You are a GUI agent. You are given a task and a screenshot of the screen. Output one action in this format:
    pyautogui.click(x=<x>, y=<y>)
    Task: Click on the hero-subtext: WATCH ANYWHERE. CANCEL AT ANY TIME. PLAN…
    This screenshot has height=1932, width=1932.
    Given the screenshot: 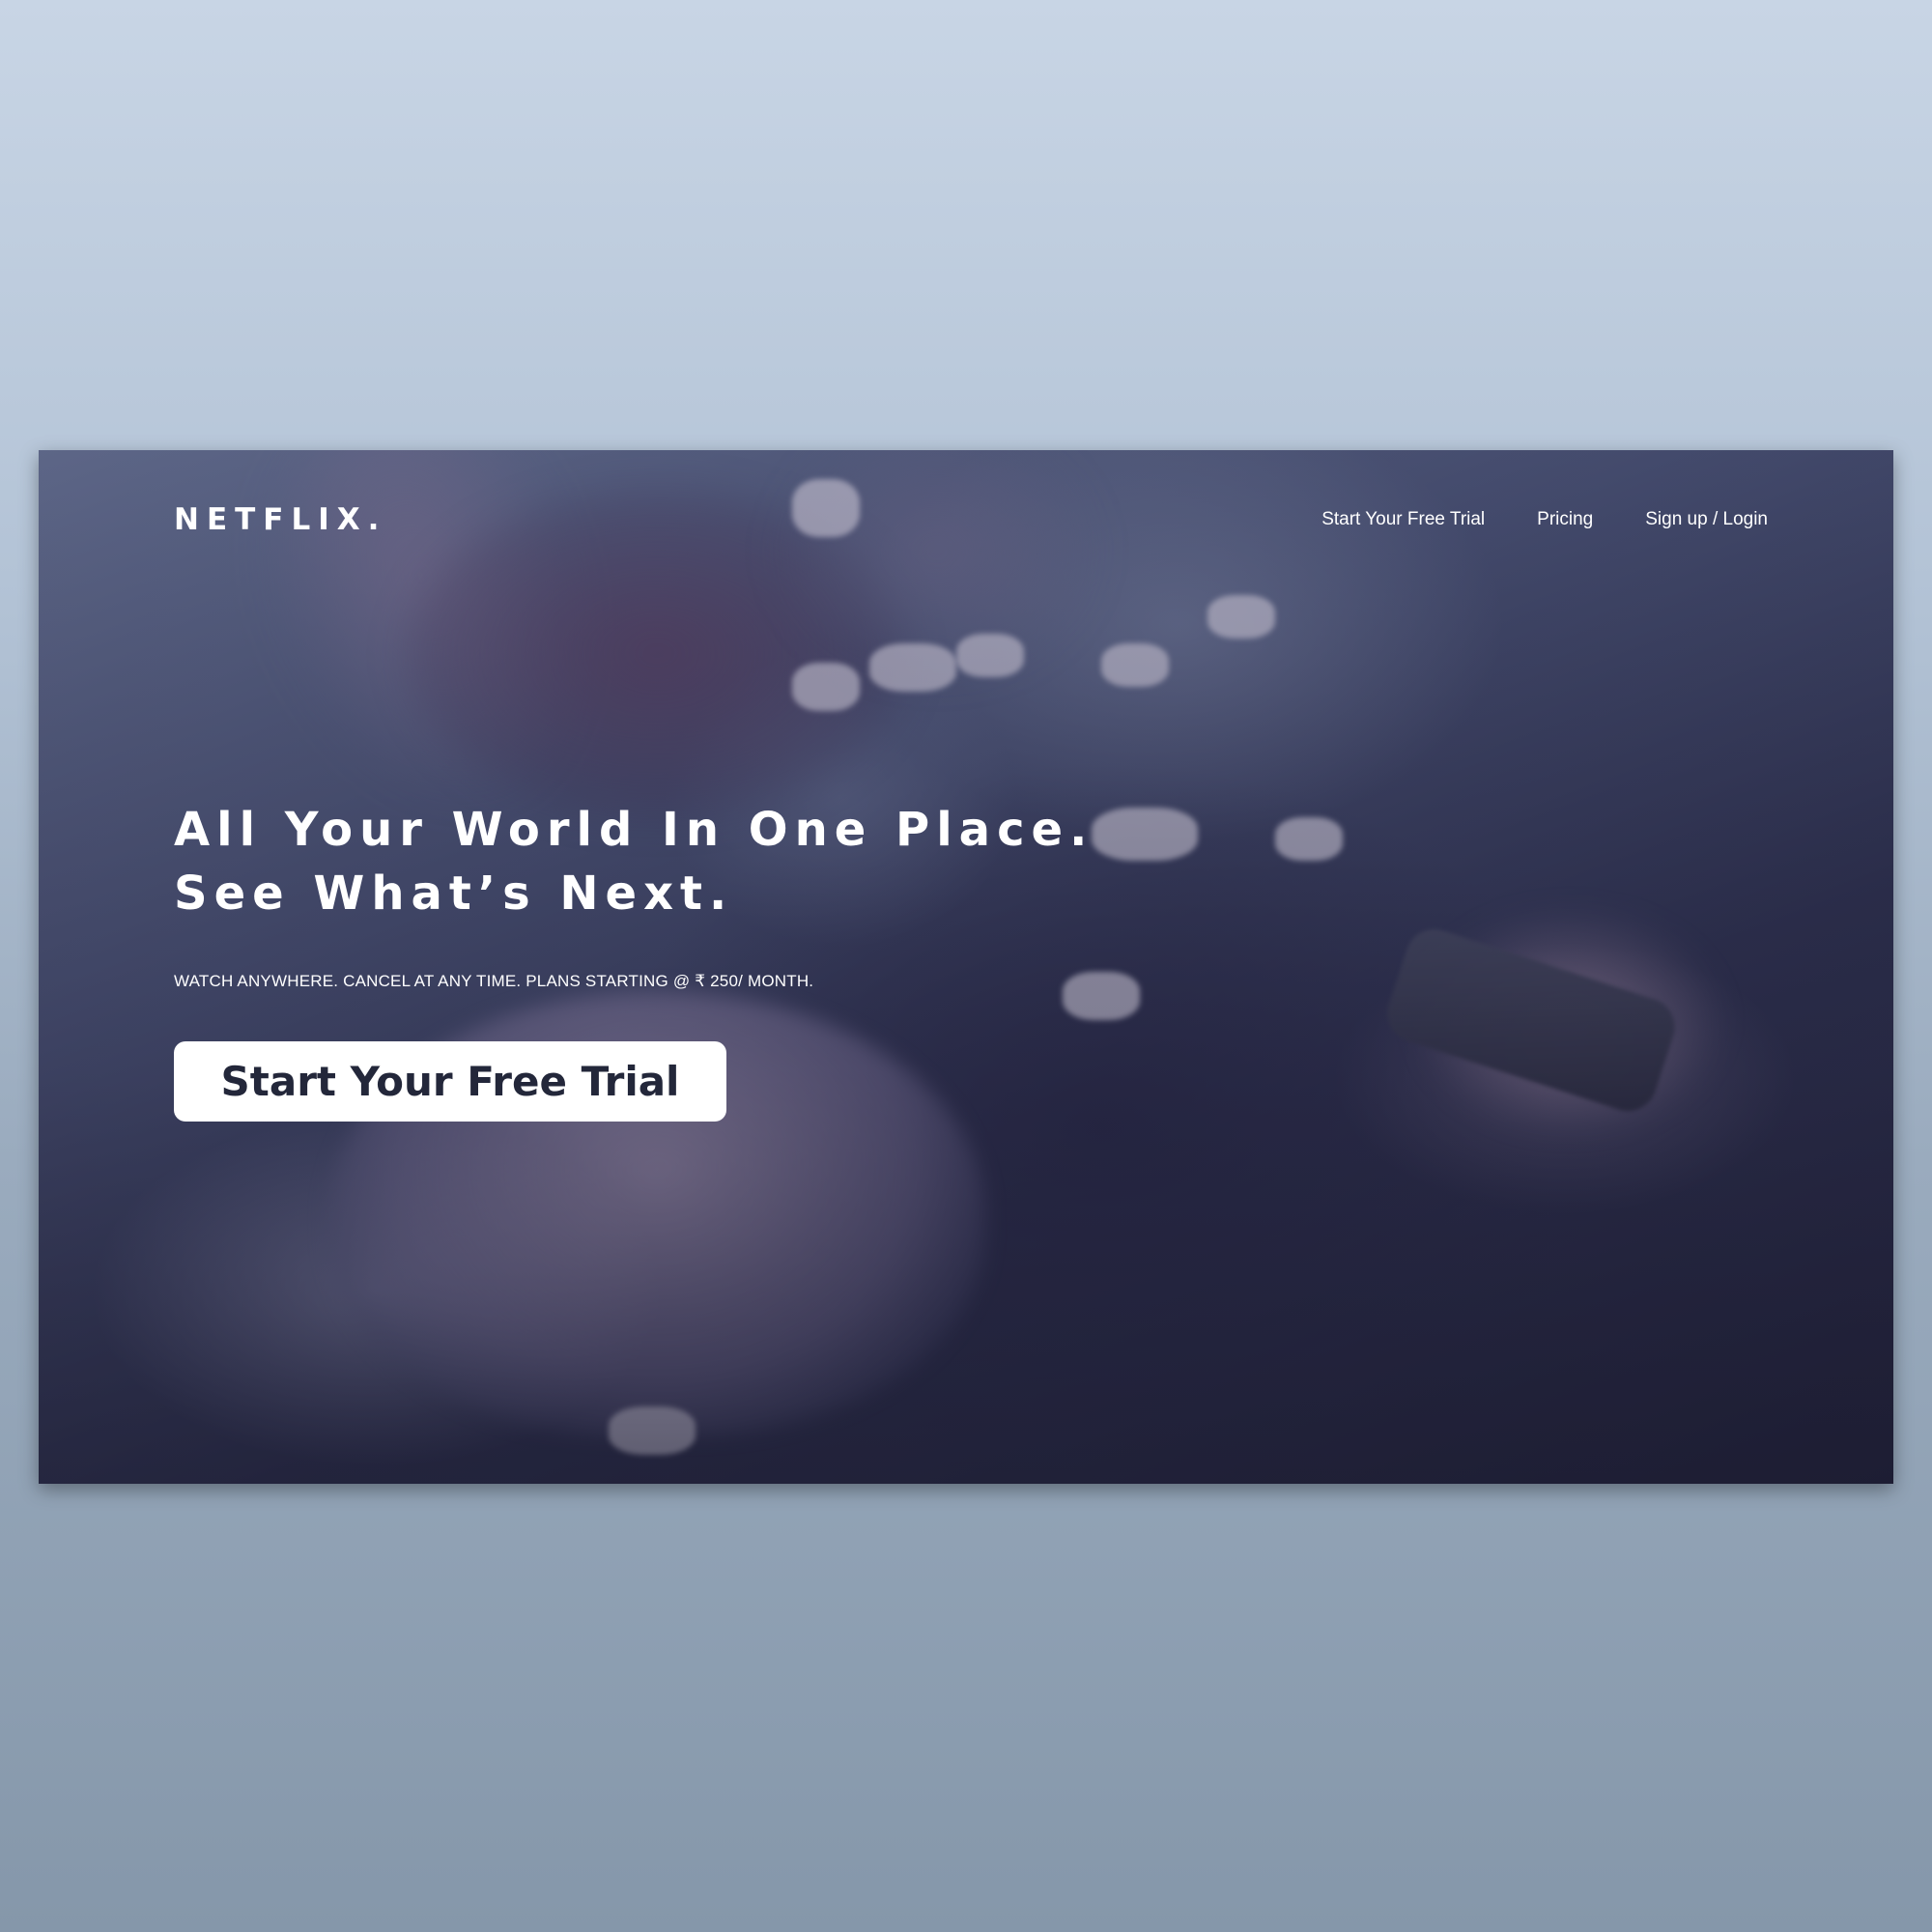 What is the action you would take?
    pyautogui.click(x=494, y=981)
    